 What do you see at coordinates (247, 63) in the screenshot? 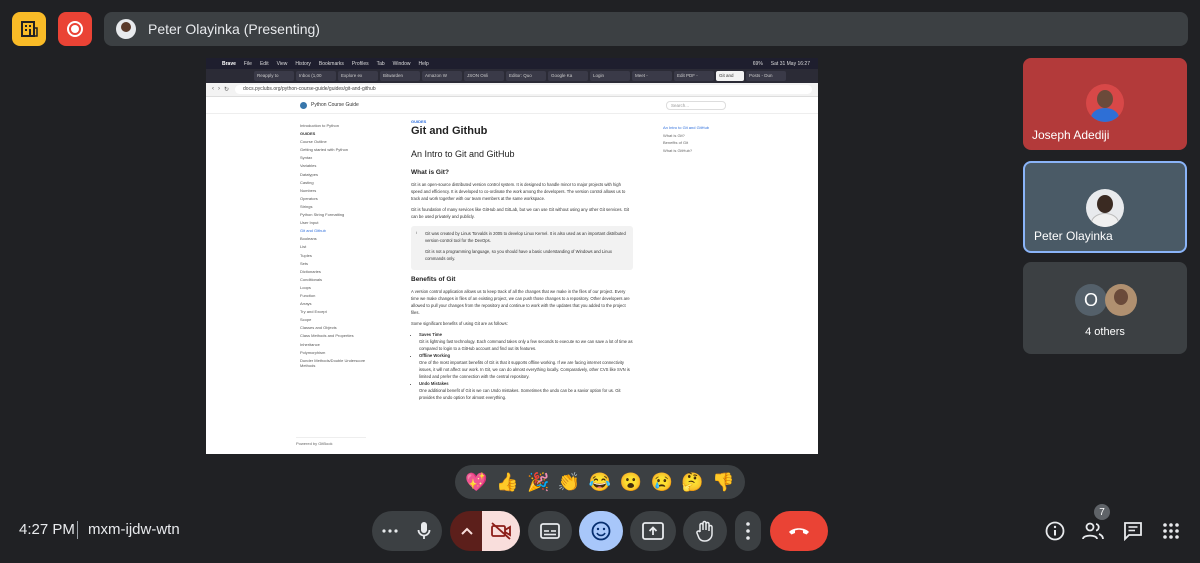
I see `menubar-item: File` at bounding box center [247, 63].